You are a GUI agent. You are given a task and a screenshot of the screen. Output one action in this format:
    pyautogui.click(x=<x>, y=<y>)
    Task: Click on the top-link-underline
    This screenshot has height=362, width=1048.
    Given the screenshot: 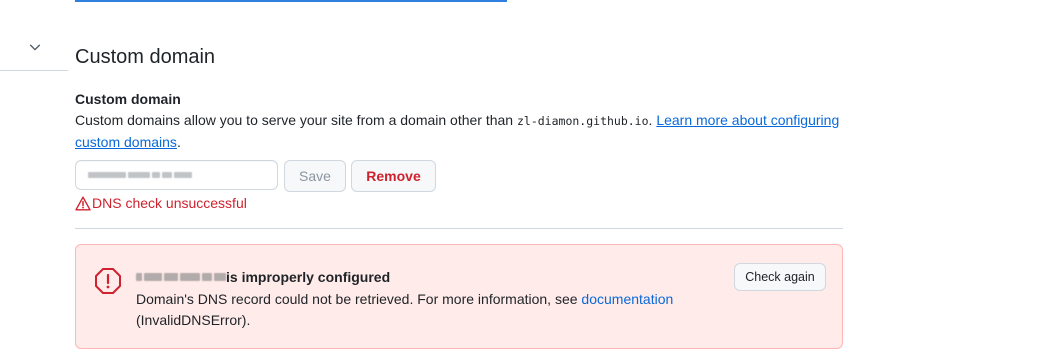 What is the action you would take?
    pyautogui.click(x=291, y=1)
    